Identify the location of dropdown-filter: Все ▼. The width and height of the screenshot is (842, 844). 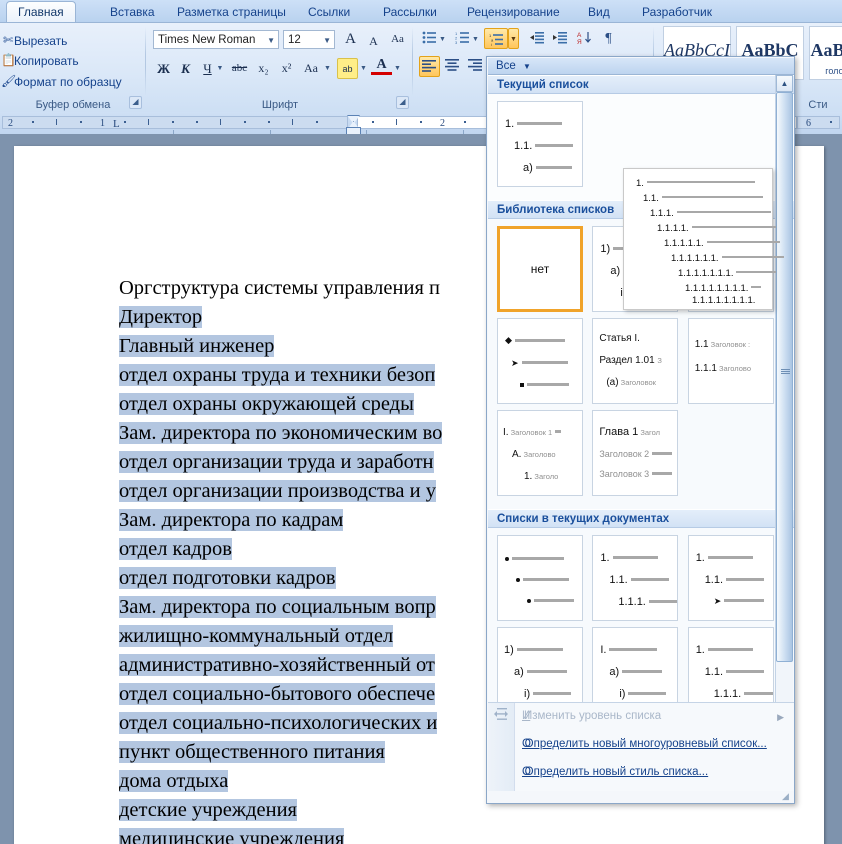
(641, 66).